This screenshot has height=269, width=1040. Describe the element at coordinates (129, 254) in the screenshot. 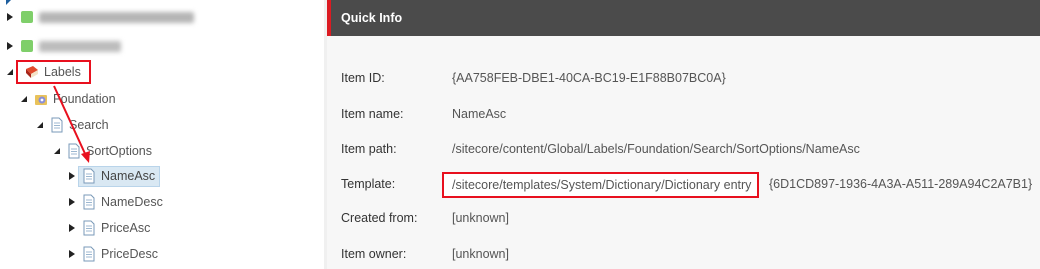

I see `tree-node-label: PriceDesc` at that location.